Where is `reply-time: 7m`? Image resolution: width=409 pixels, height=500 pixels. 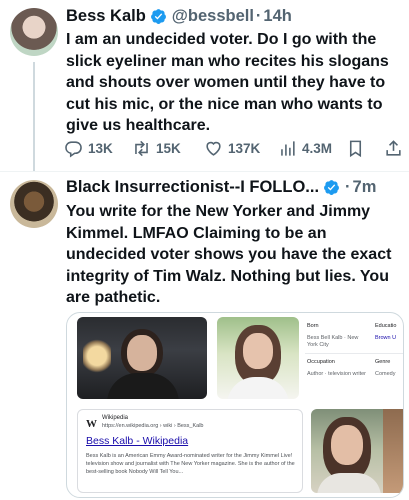
reply-time: 7m is located at coordinates (365, 187).